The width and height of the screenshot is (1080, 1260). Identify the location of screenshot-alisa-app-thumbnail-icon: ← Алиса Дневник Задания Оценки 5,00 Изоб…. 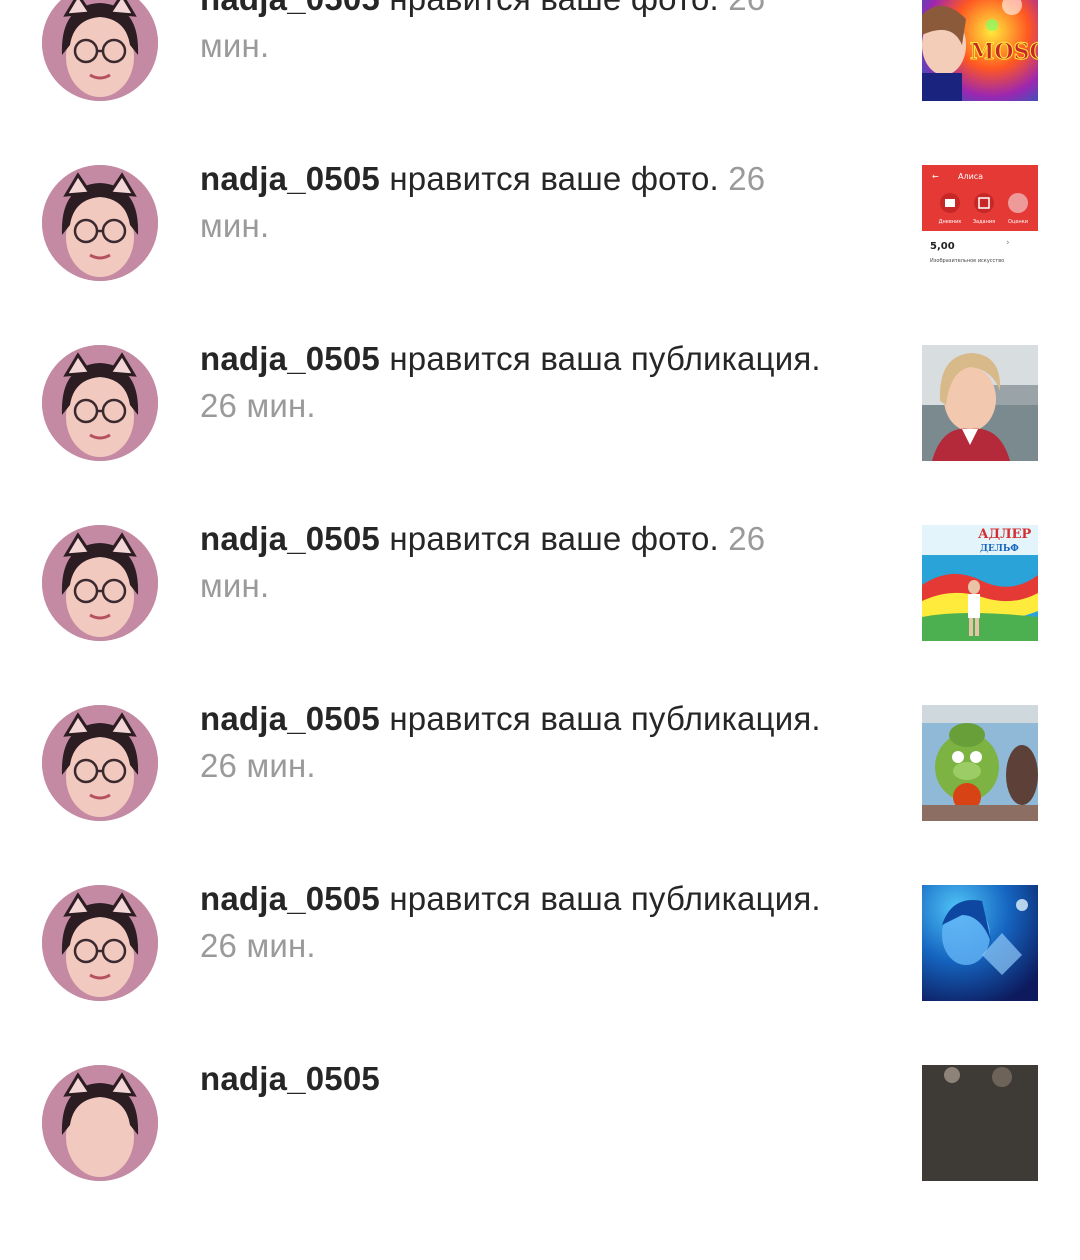
(980, 223).